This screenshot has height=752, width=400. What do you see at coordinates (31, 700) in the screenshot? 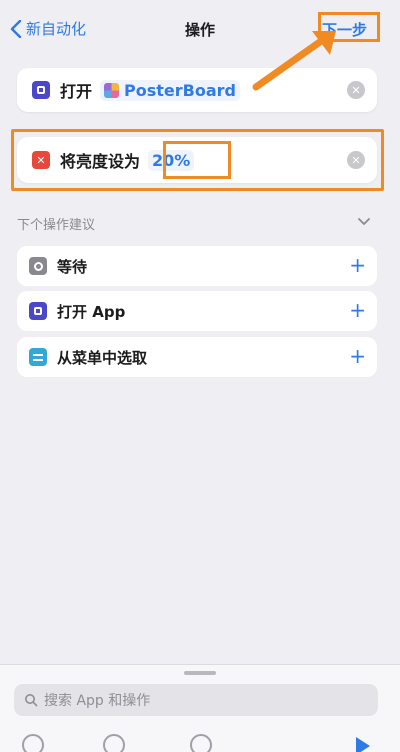
I see `search-icon` at bounding box center [31, 700].